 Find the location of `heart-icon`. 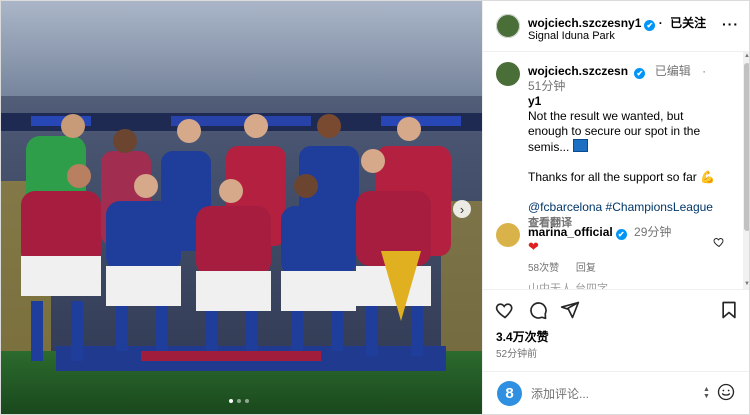

heart-icon is located at coordinates (505, 310).